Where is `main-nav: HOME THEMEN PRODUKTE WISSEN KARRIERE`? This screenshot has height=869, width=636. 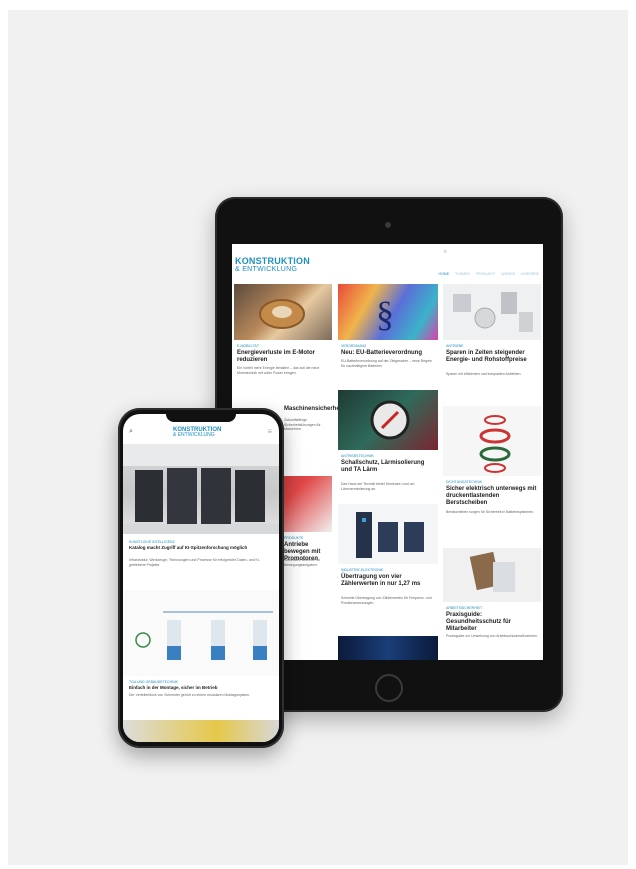 main-nav: HOME THEMEN PRODUKTE WISSEN KARRIERE is located at coordinates (489, 274).